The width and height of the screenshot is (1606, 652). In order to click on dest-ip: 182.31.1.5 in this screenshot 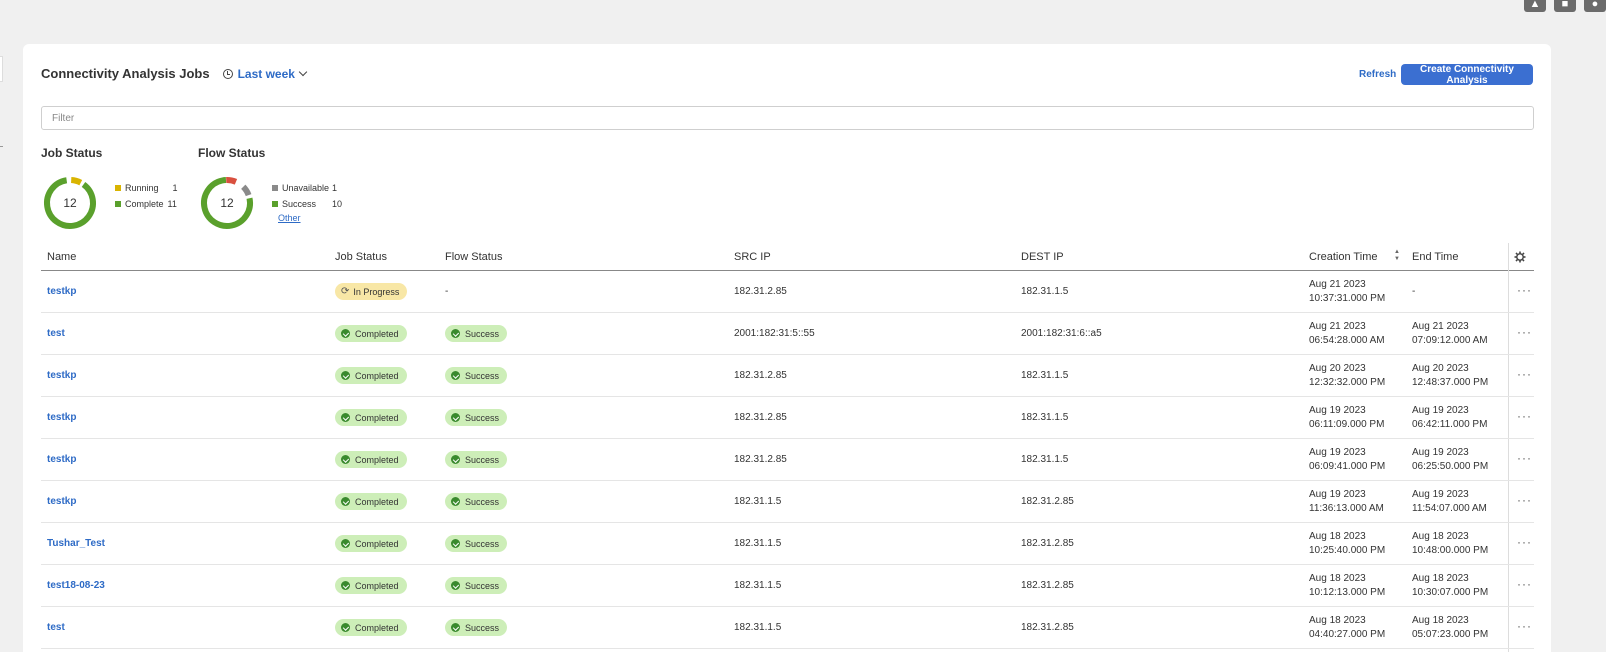, I will do `click(1045, 459)`.